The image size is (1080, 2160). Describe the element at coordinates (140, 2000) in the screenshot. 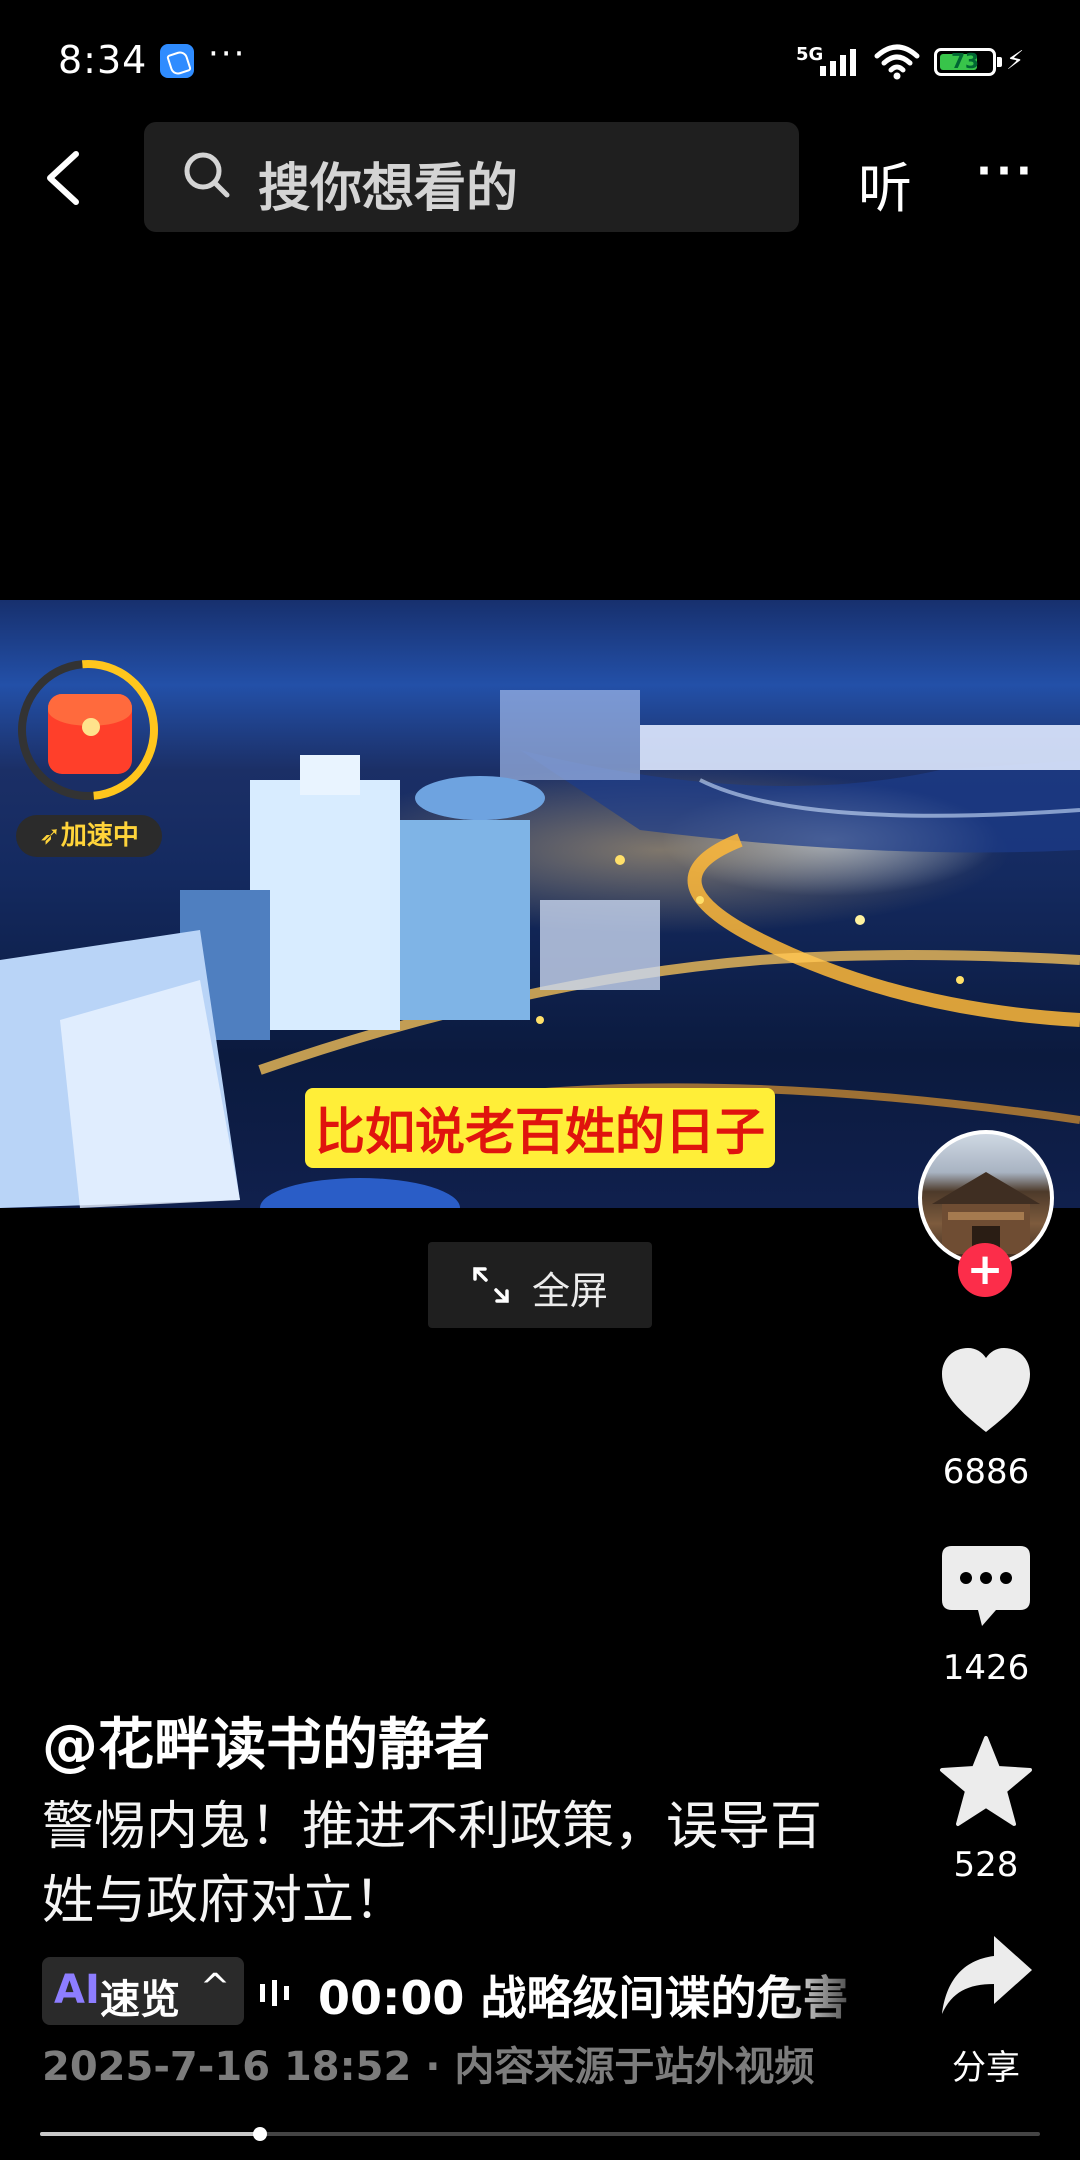

I see `ai-summary-label: 速览` at that location.